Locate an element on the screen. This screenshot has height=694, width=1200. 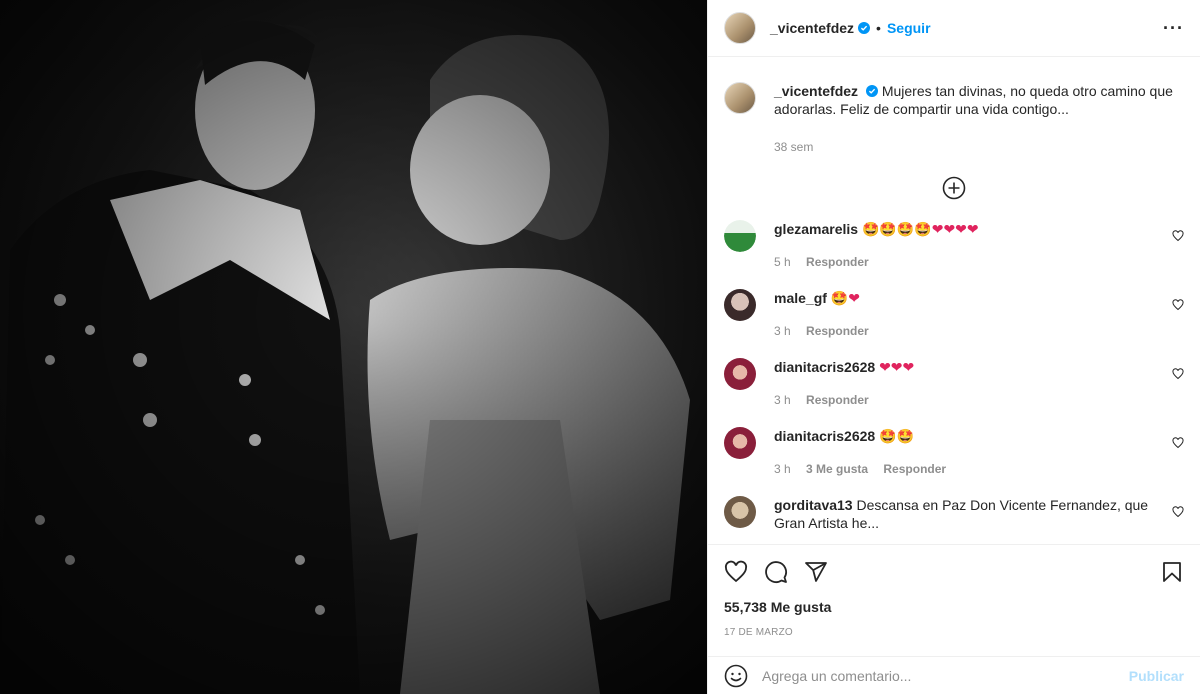
comment-item: glezamarelis 🤩🤩🤩🤩❤❤❤❤ 5 h Responder is located at coordinates (954, 245).